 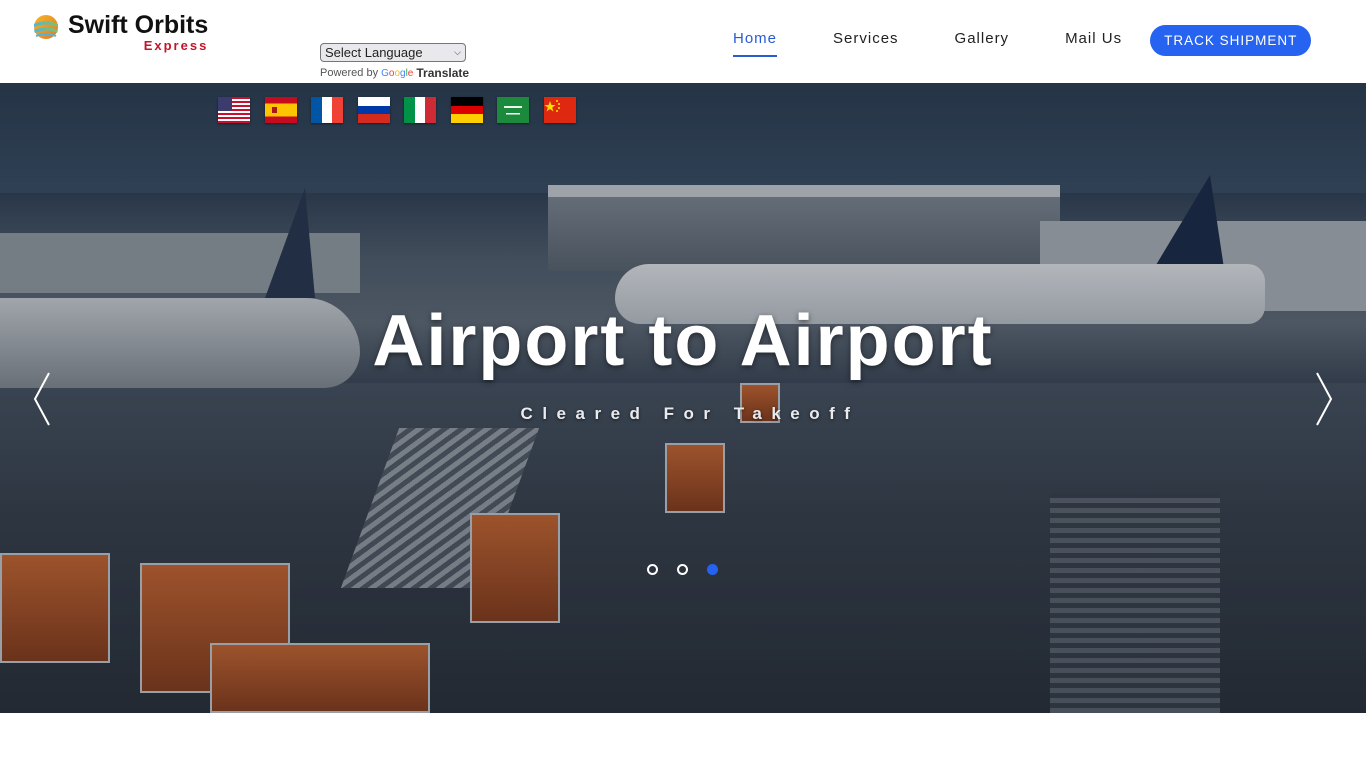 I want to click on language-select: Select Language ⌵, so click(x=393, y=52).